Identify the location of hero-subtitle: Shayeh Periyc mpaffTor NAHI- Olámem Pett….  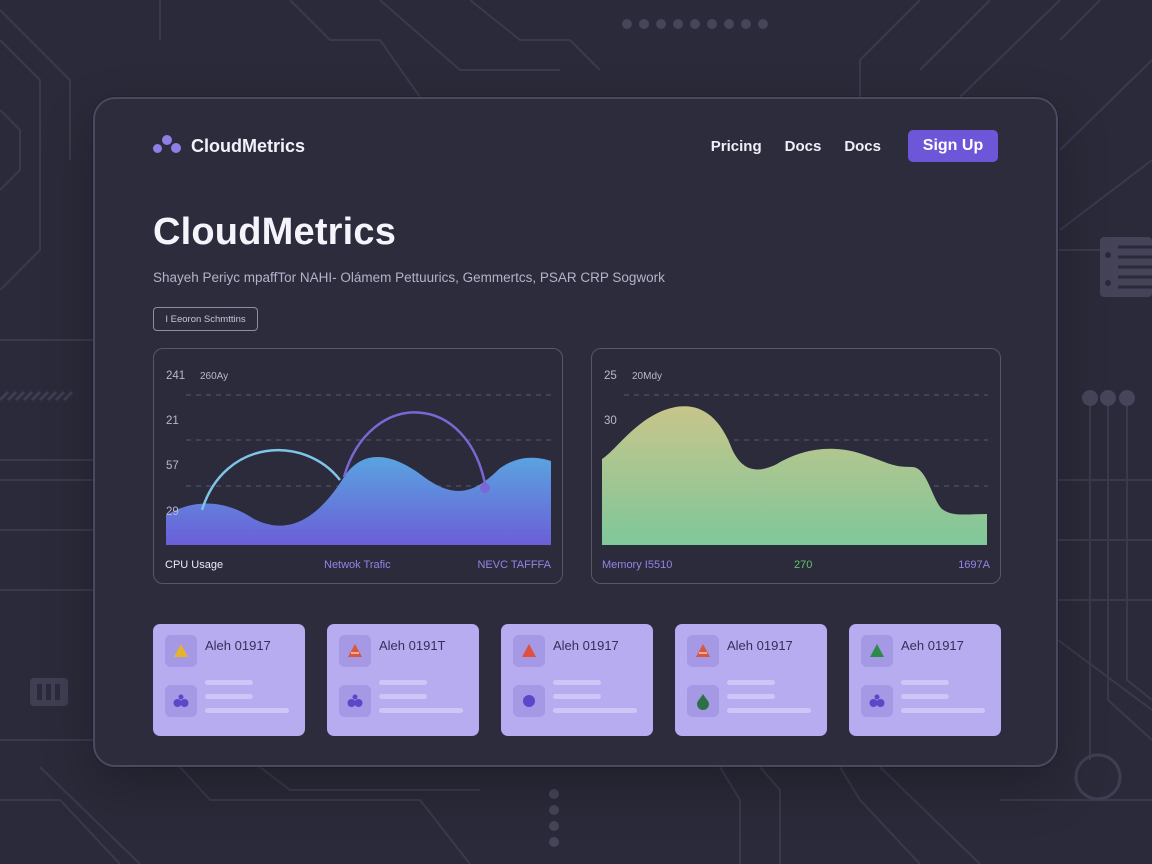
(409, 277).